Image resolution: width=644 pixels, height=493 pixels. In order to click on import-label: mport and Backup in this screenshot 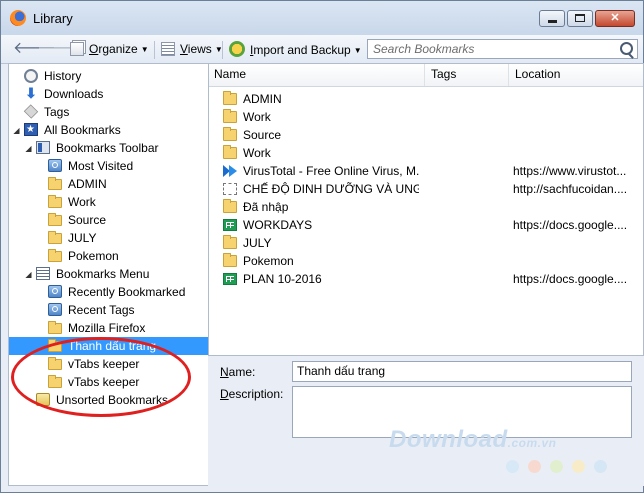, I will do `click(302, 50)`.